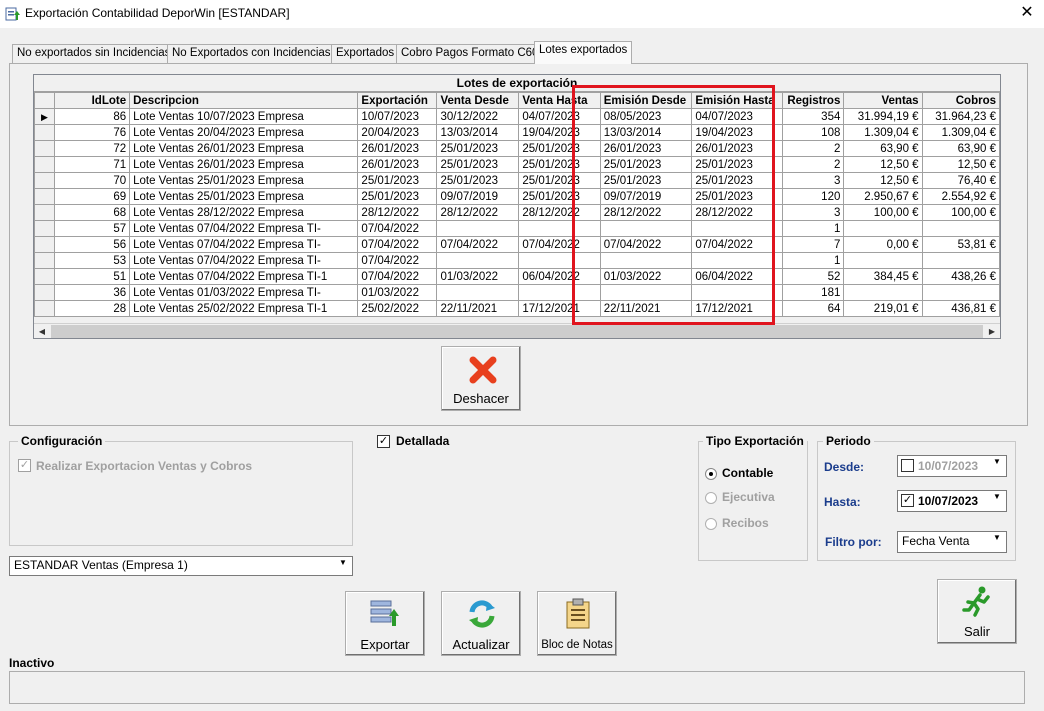 Image resolution: width=1044 pixels, height=711 pixels. I want to click on column-header: Registros, so click(813, 100).